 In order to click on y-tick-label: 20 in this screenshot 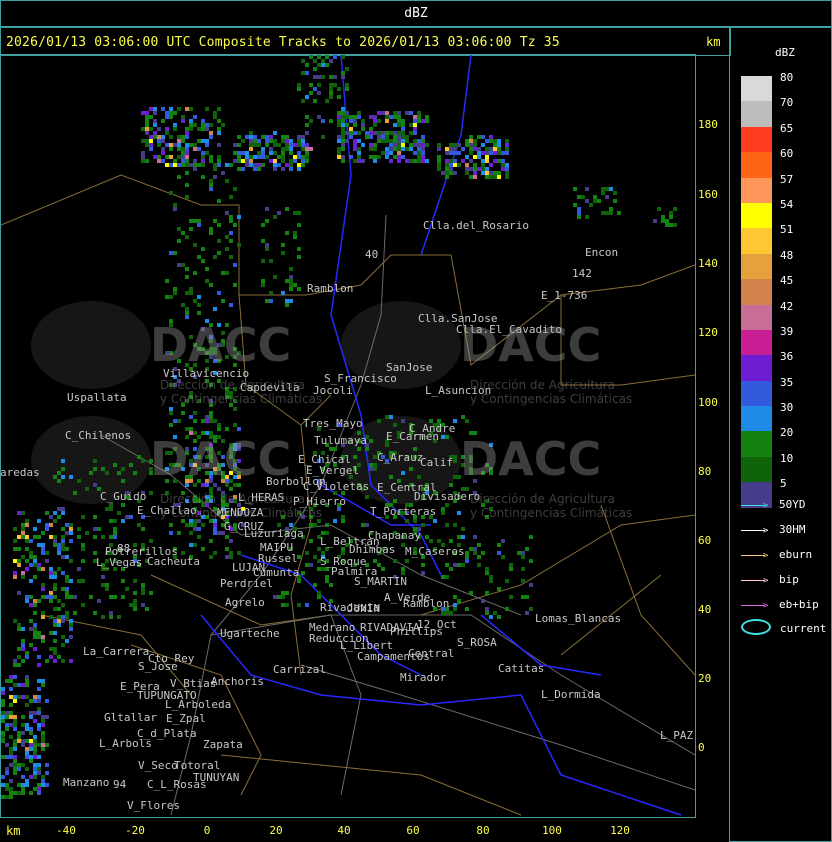, I will do `click(705, 678)`.